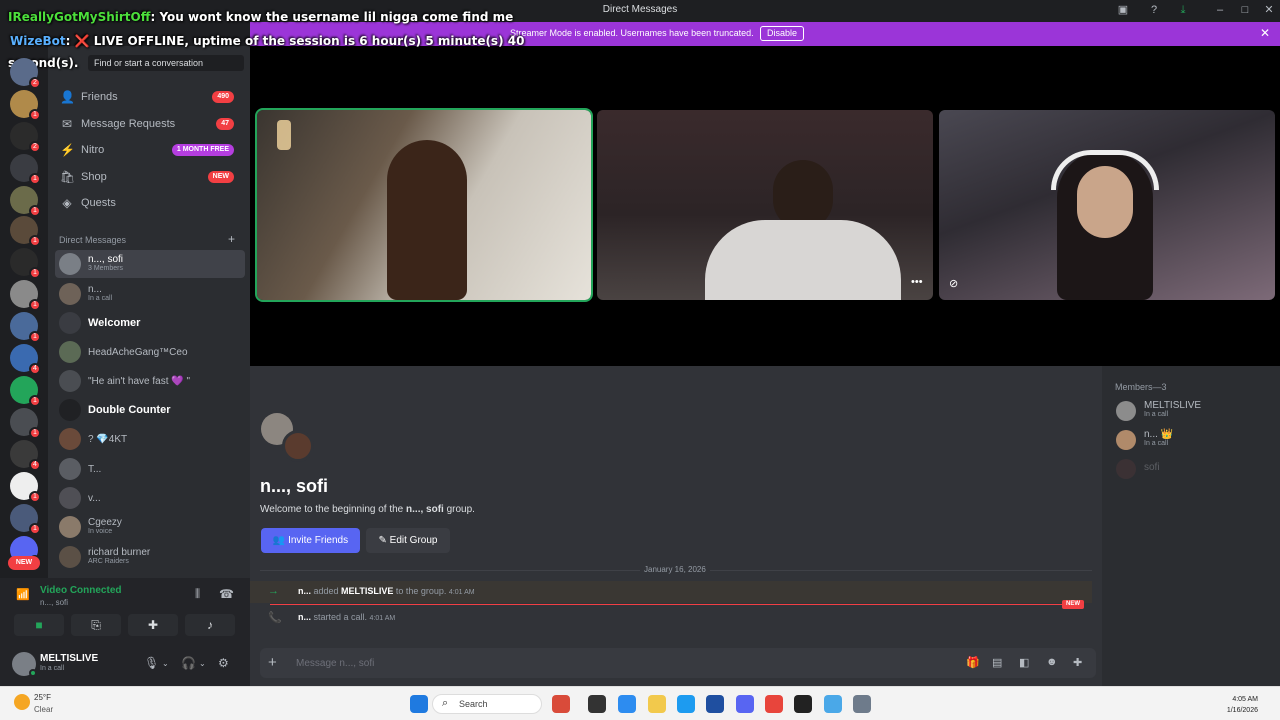 The height and width of the screenshot is (720, 1280). What do you see at coordinates (284, 135) in the screenshot?
I see `lamp-light` at bounding box center [284, 135].